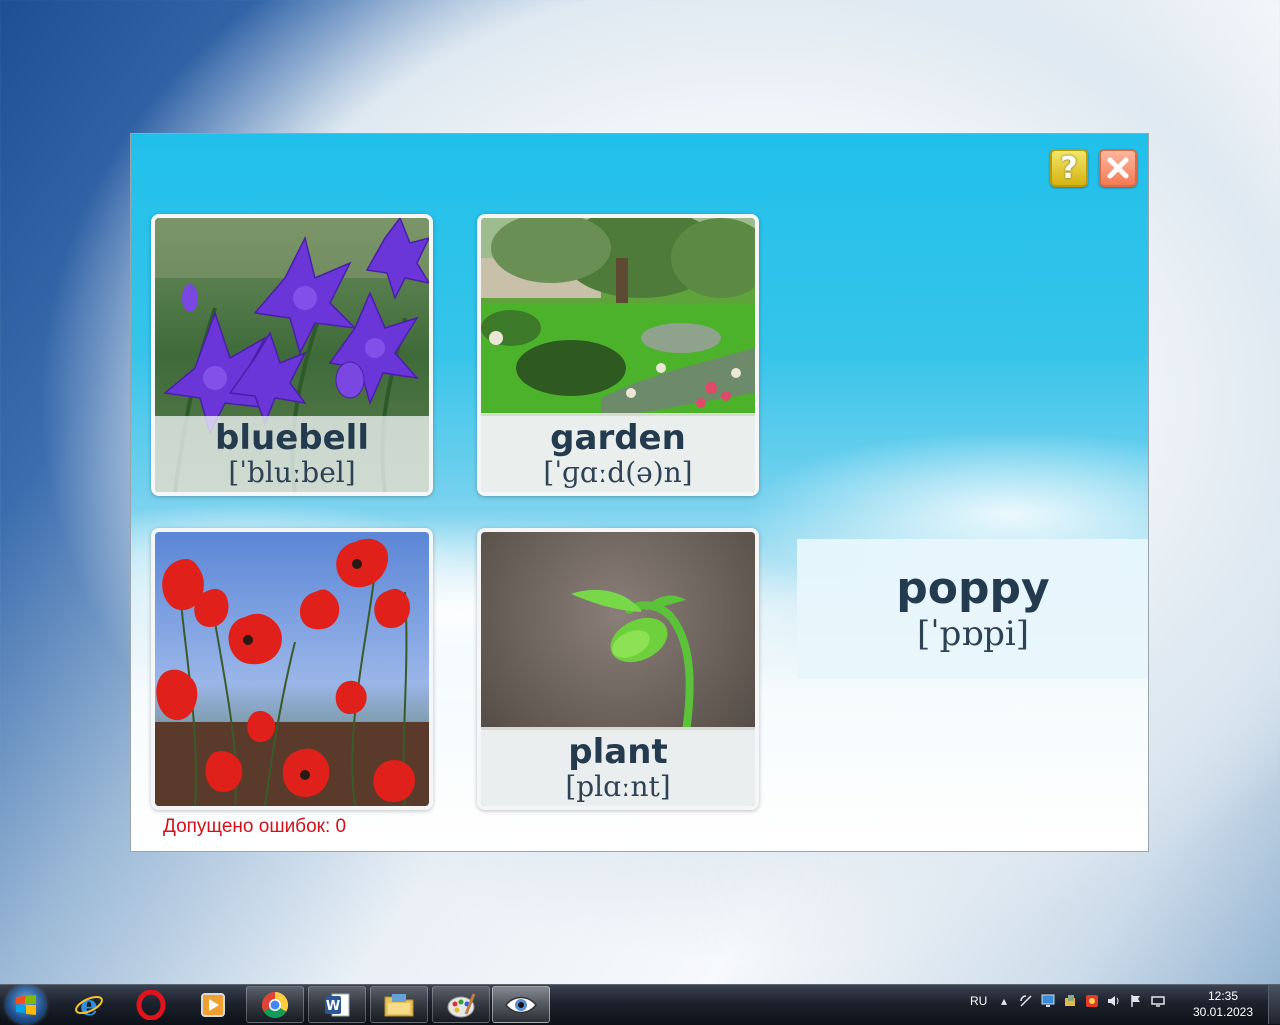 This screenshot has height=1025, width=1280. I want to click on taskbar-internet-explorer: e, so click(89, 1004).